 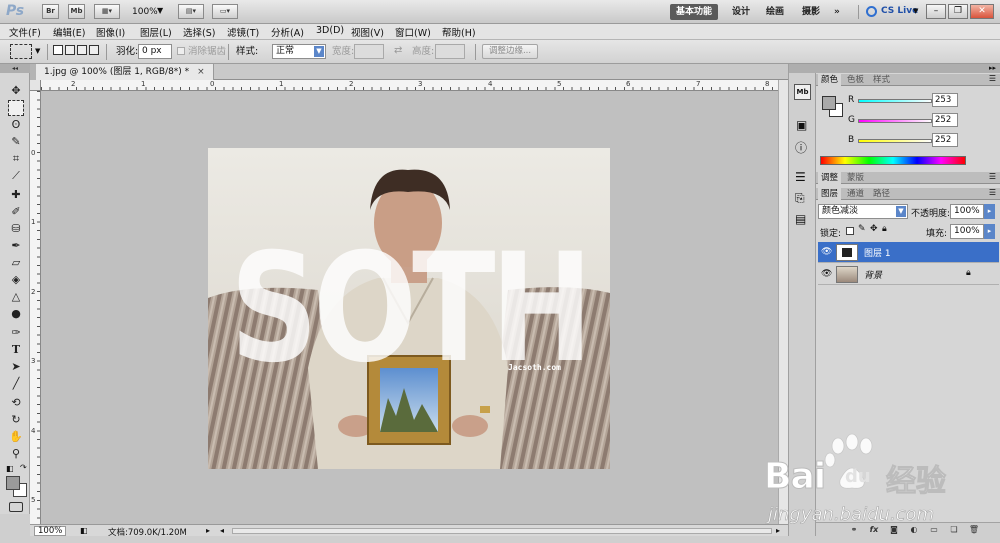 I want to click on feather-input: 0 px, so click(x=155, y=51).